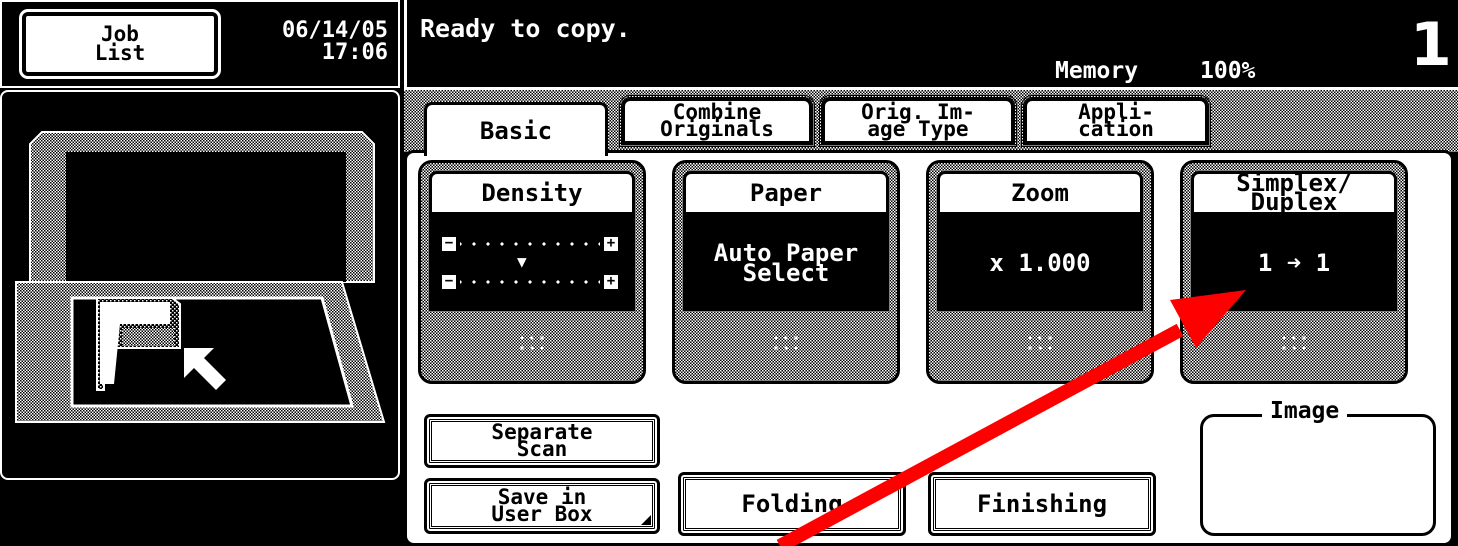 This screenshot has height=546, width=1458. I want to click on separate-scan-button: Separate Scan, so click(542, 441).